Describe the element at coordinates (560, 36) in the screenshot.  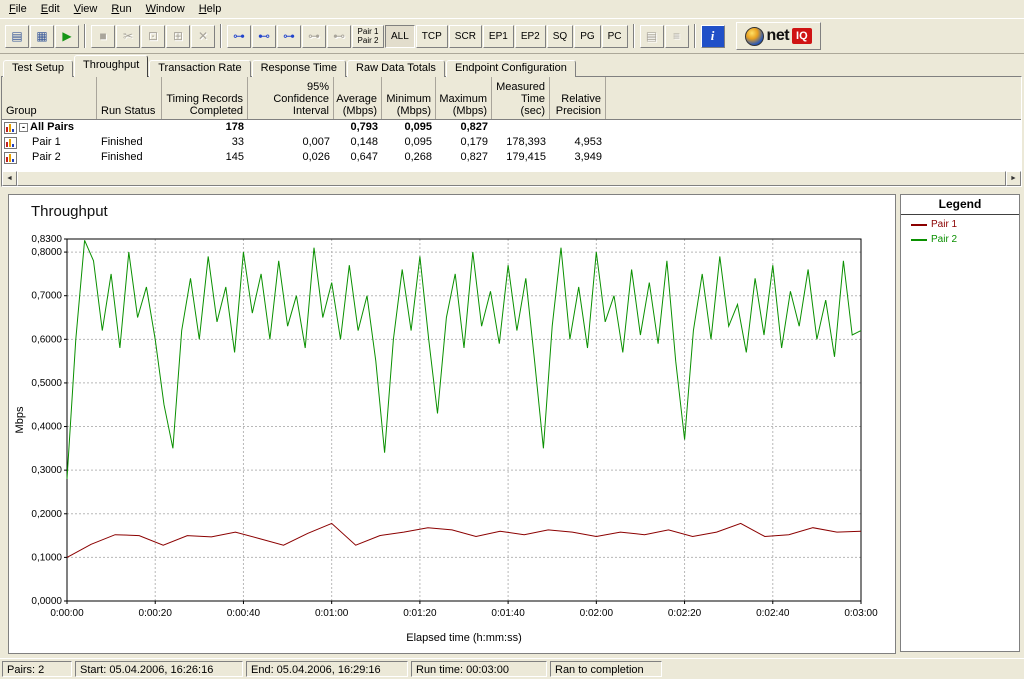
I see `filter-sq-button: SQ` at that location.